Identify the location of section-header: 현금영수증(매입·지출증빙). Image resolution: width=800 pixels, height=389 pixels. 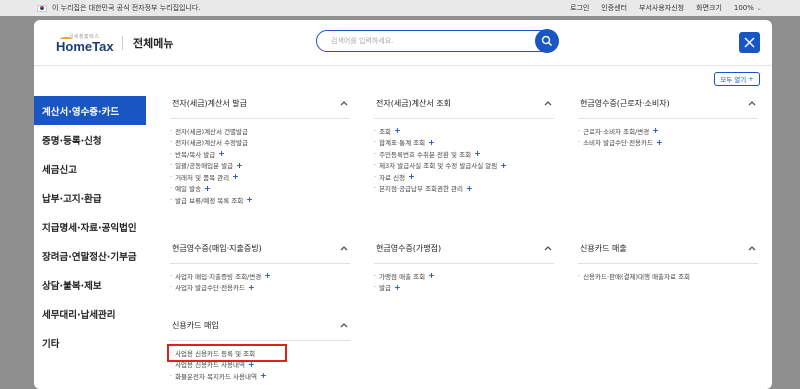
(260, 248).